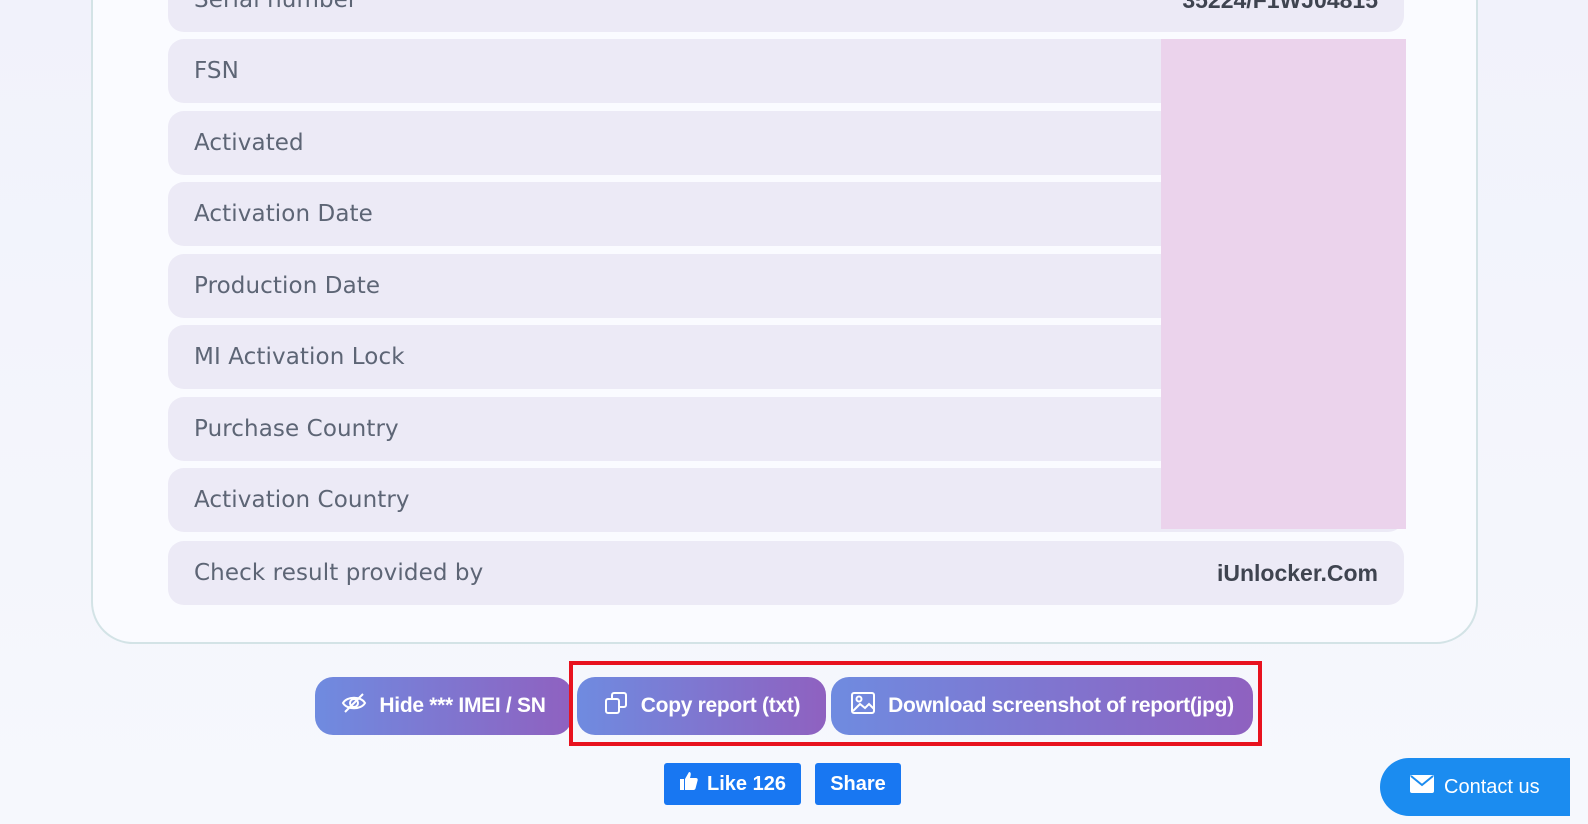 The height and width of the screenshot is (824, 1588). I want to click on hide-imei-button: Hide *** IMEI / SN, so click(443, 706).